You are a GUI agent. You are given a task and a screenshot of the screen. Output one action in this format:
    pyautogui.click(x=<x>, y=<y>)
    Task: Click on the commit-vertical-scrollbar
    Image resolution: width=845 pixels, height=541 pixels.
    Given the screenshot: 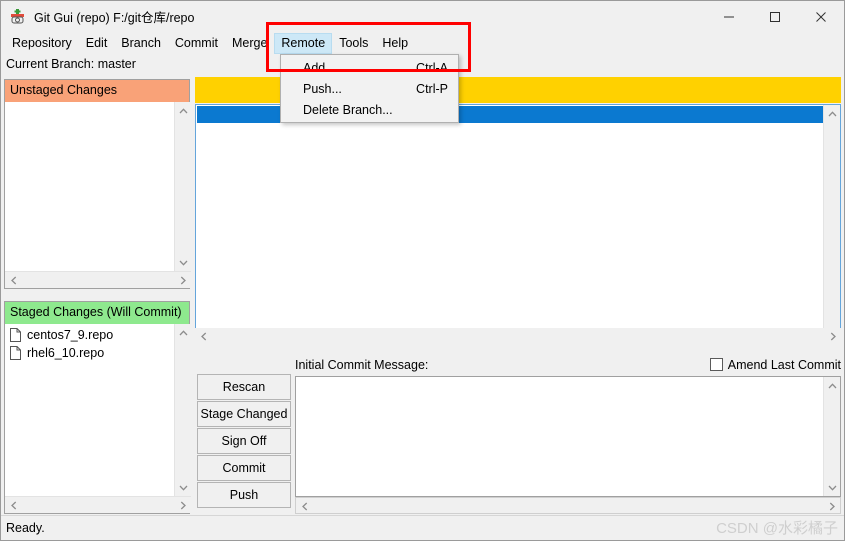 What is the action you would take?
    pyautogui.click(x=831, y=436)
    